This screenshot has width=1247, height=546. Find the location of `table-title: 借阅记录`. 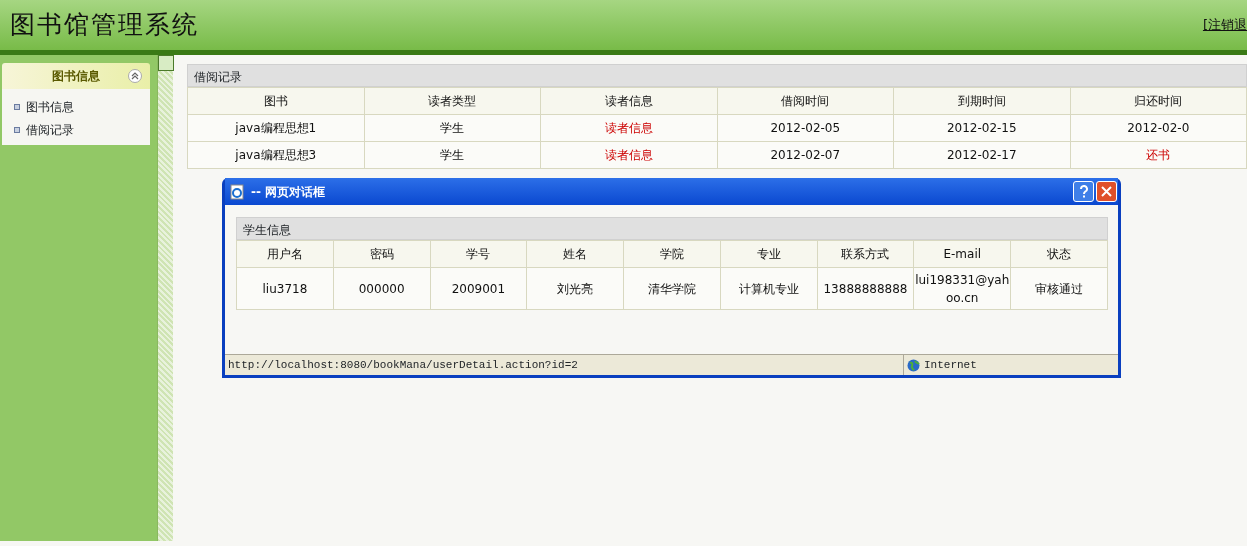

table-title: 借阅记录 is located at coordinates (717, 75).